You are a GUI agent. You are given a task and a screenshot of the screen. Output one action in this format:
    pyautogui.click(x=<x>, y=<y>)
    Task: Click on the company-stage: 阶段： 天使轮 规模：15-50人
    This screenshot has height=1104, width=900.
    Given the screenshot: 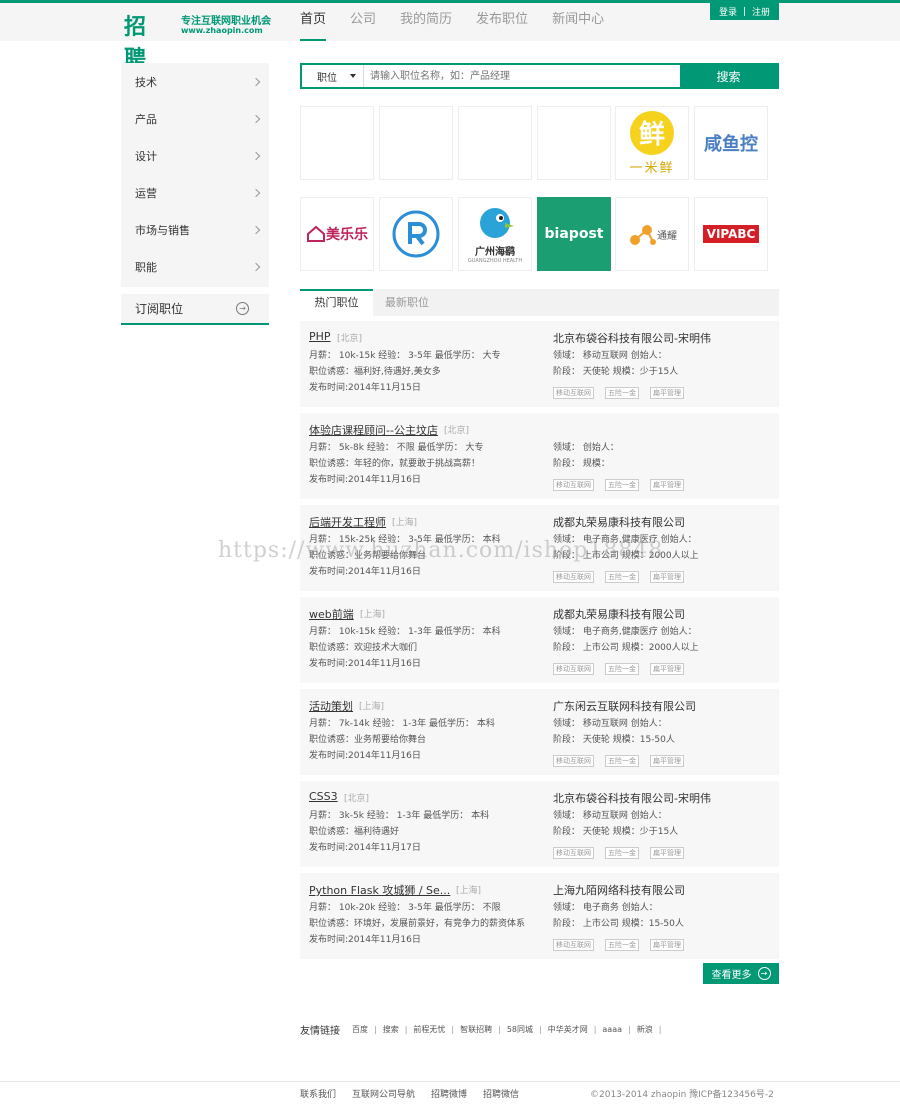 What is the action you would take?
    pyautogui.click(x=614, y=740)
    